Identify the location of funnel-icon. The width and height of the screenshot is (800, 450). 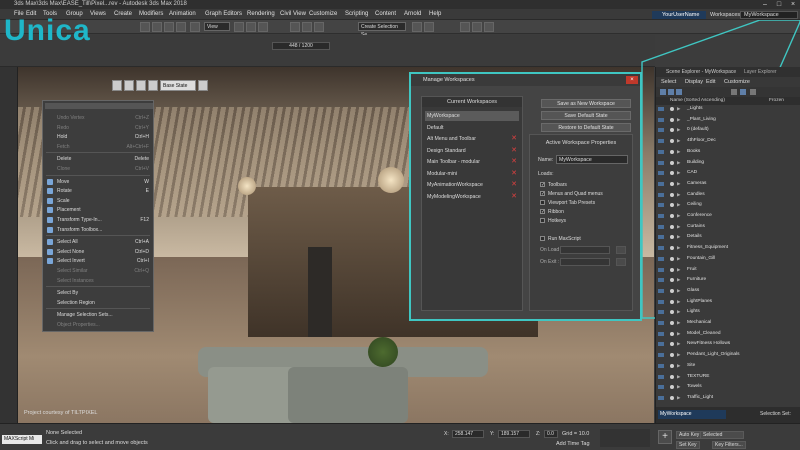
(743, 92).